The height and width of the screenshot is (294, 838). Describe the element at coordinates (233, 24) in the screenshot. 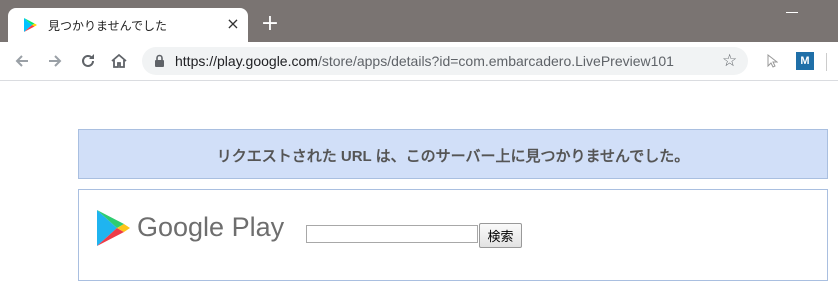

I see `close-tab-icon: ×` at that location.